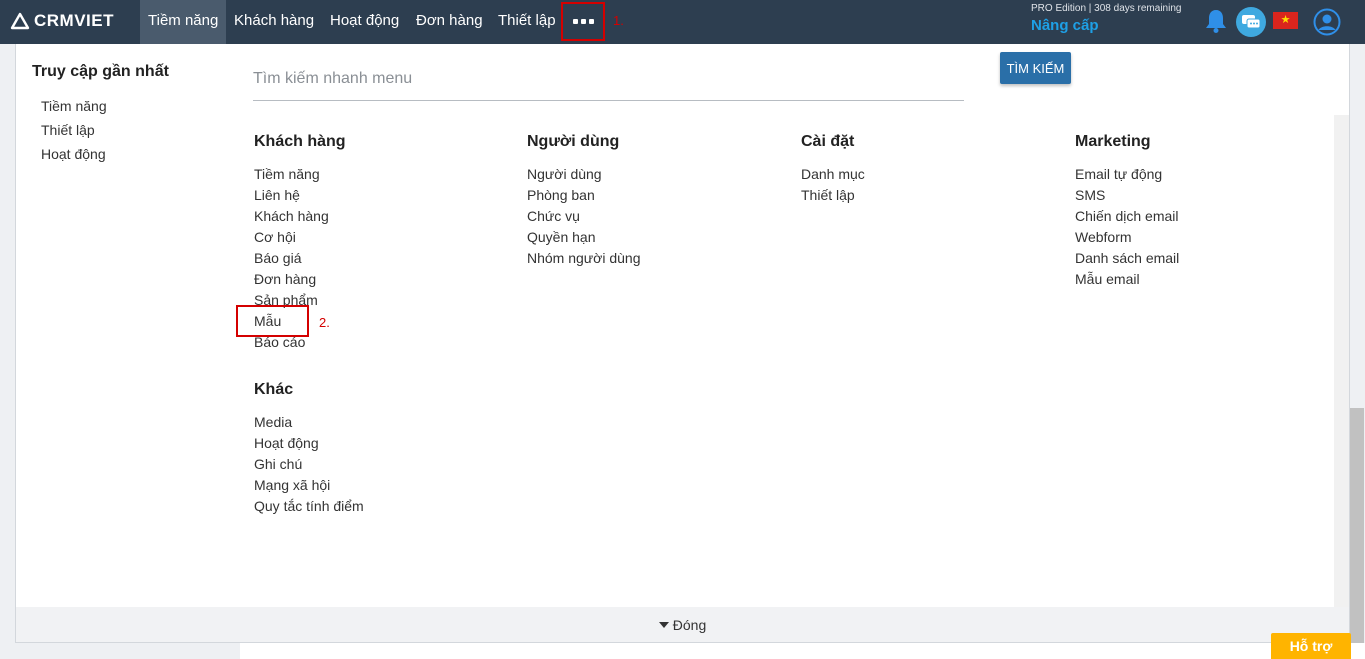  I want to click on step-1-annotation: 1., so click(618, 20).